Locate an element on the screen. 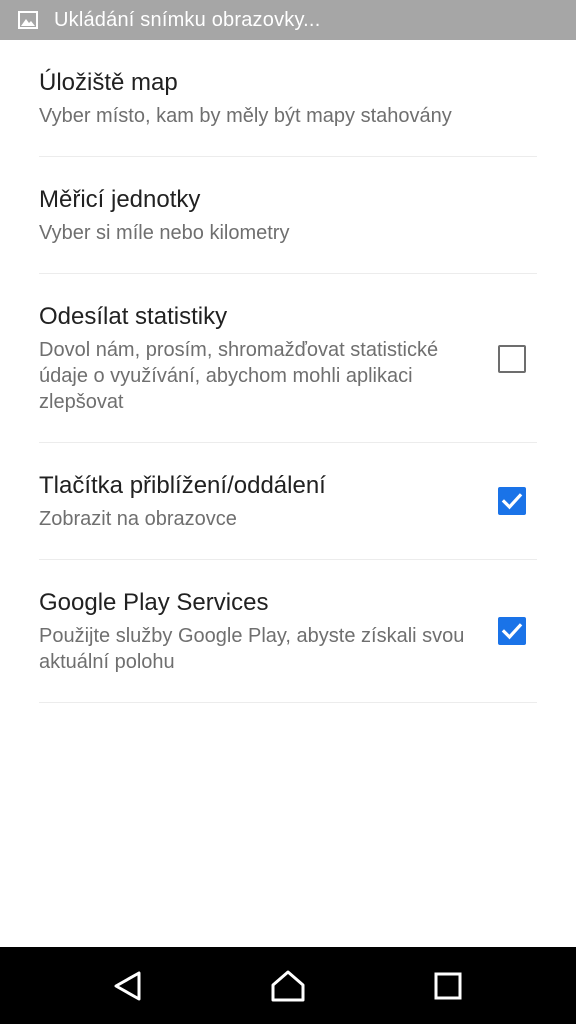 This screenshot has height=1024, width=576. recents-button is located at coordinates (448, 985).